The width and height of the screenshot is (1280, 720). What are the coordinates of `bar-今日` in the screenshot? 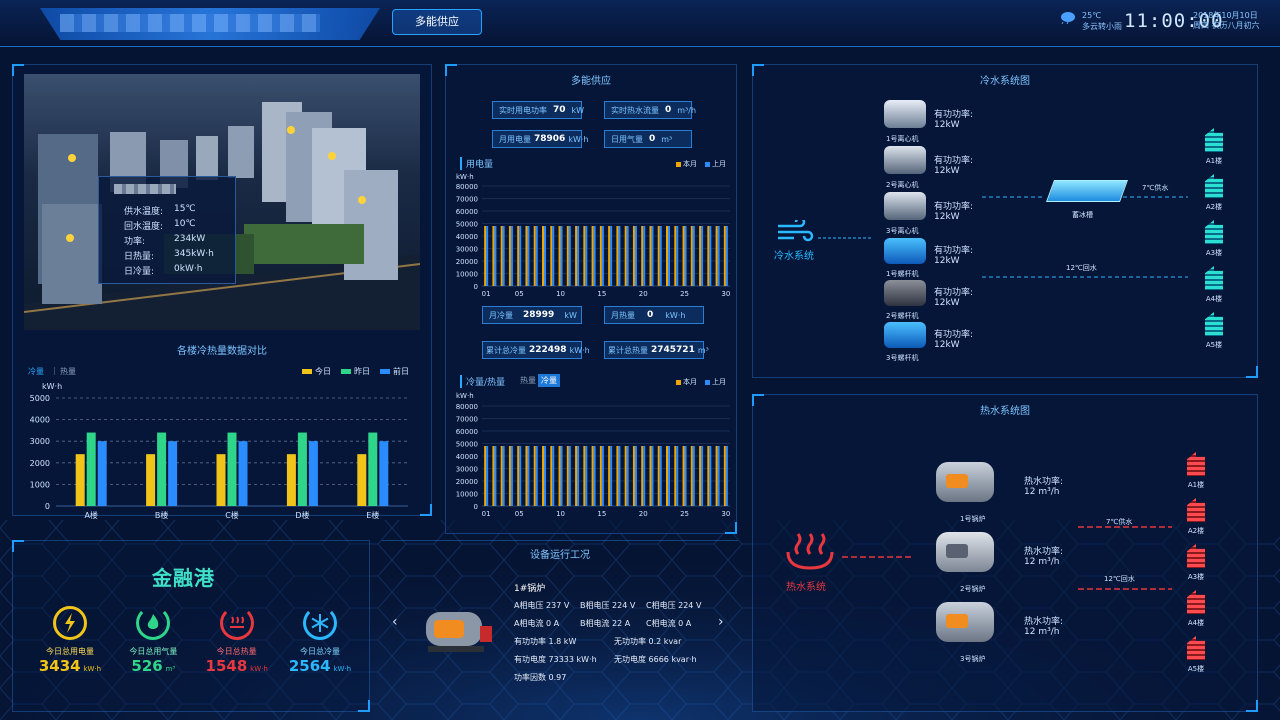 It's located at (221, 480).